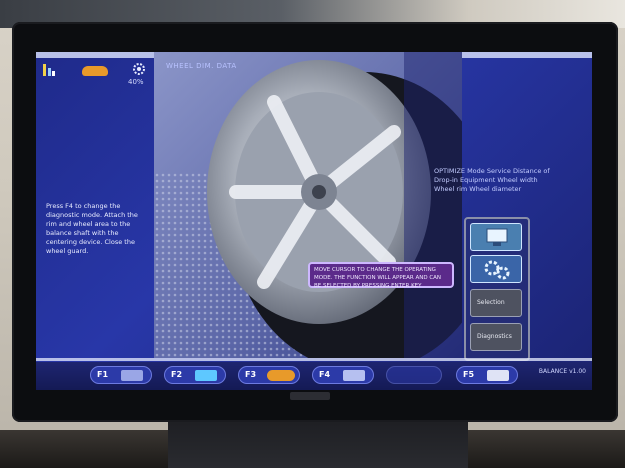 This screenshot has height=468, width=625. I want to click on f2-key: F2, so click(195, 375).